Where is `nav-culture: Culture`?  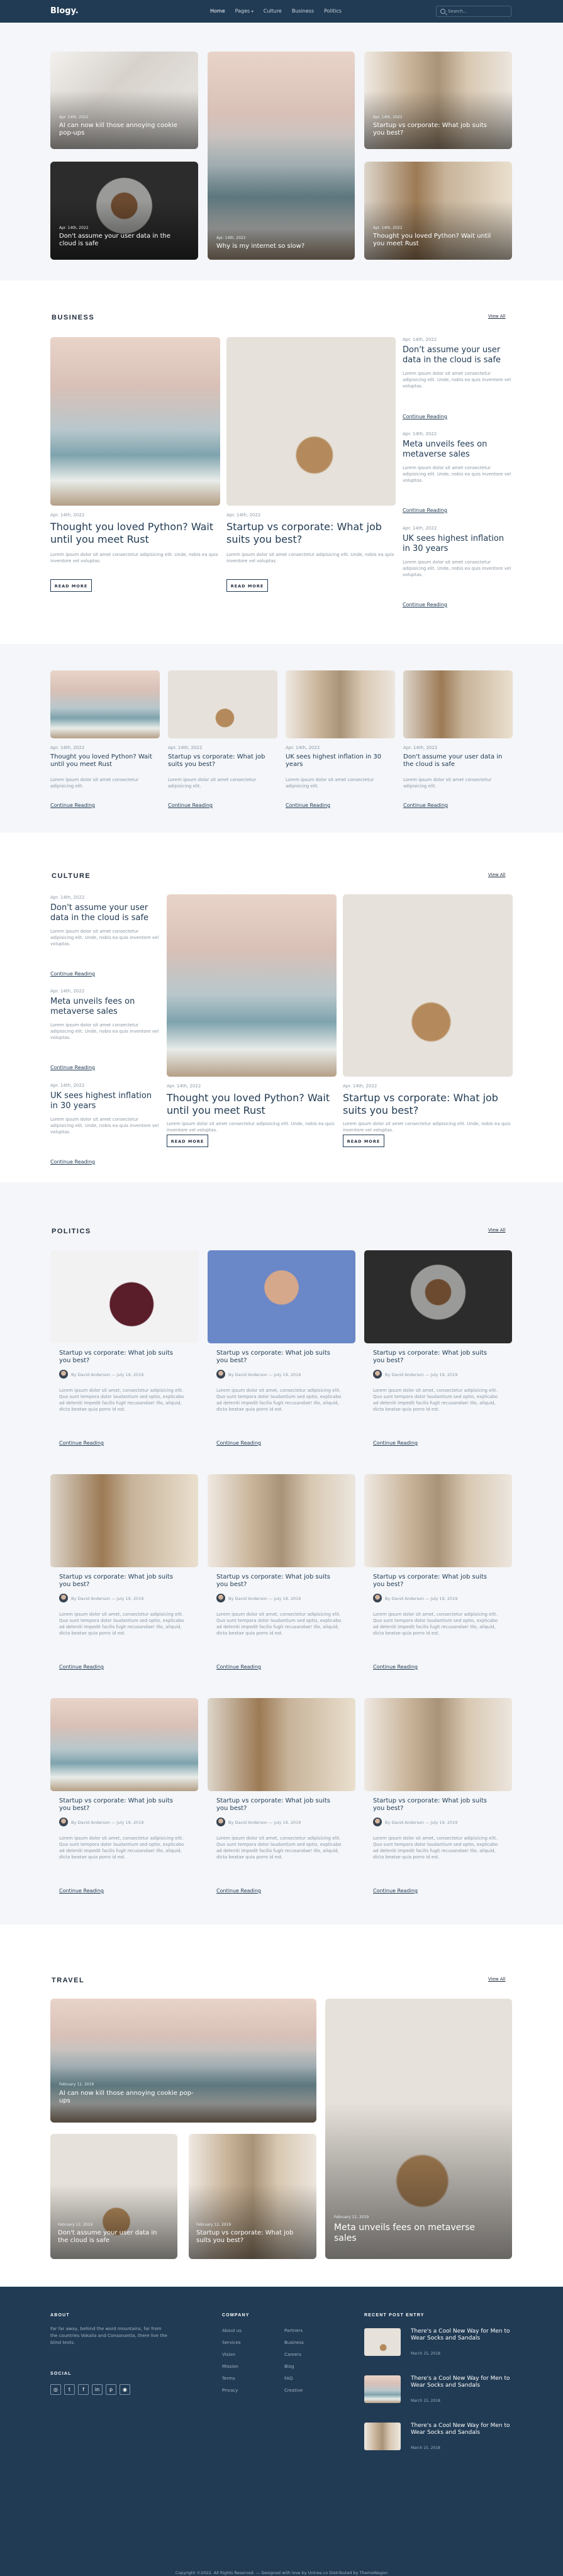
nav-culture: Culture is located at coordinates (273, 11).